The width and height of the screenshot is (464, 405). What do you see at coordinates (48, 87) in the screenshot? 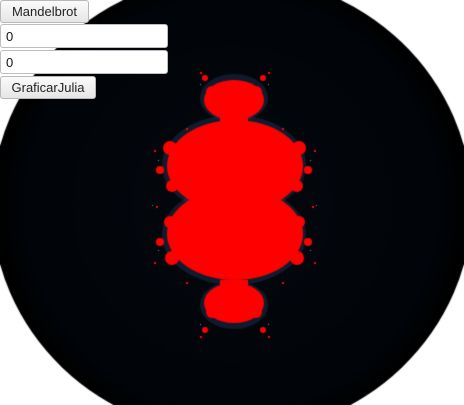
I see `graficar-julia-button: GraficarJulia` at bounding box center [48, 87].